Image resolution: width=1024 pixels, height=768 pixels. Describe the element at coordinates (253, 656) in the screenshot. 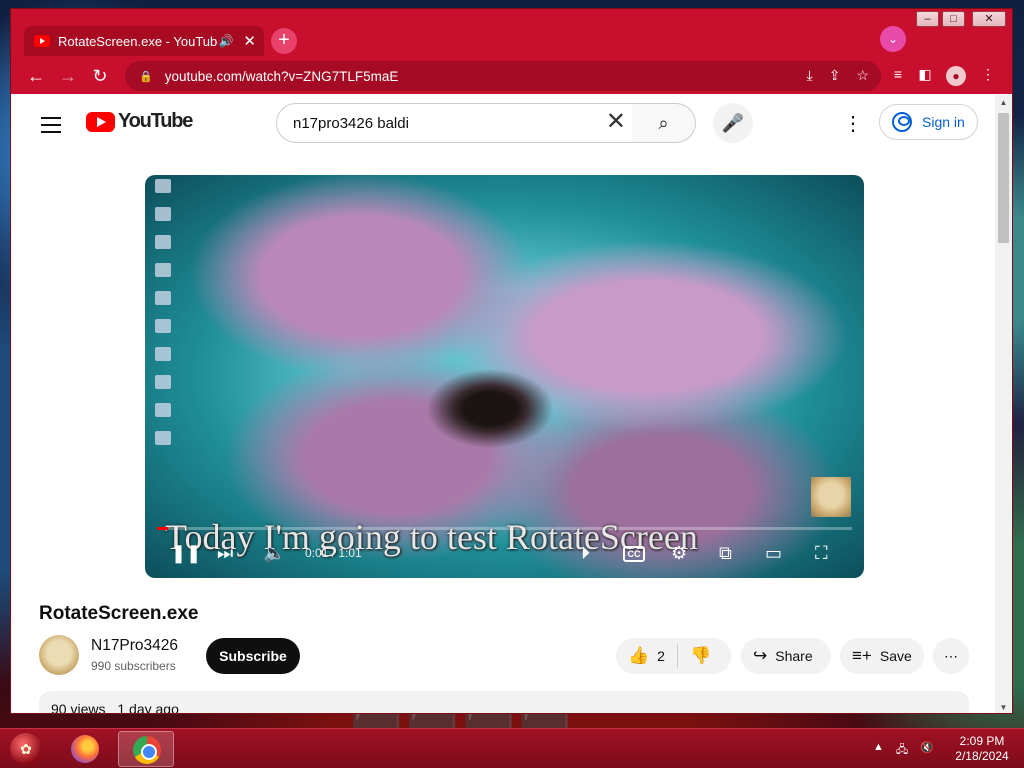

I see `subscribe-button: Subscribe` at that location.